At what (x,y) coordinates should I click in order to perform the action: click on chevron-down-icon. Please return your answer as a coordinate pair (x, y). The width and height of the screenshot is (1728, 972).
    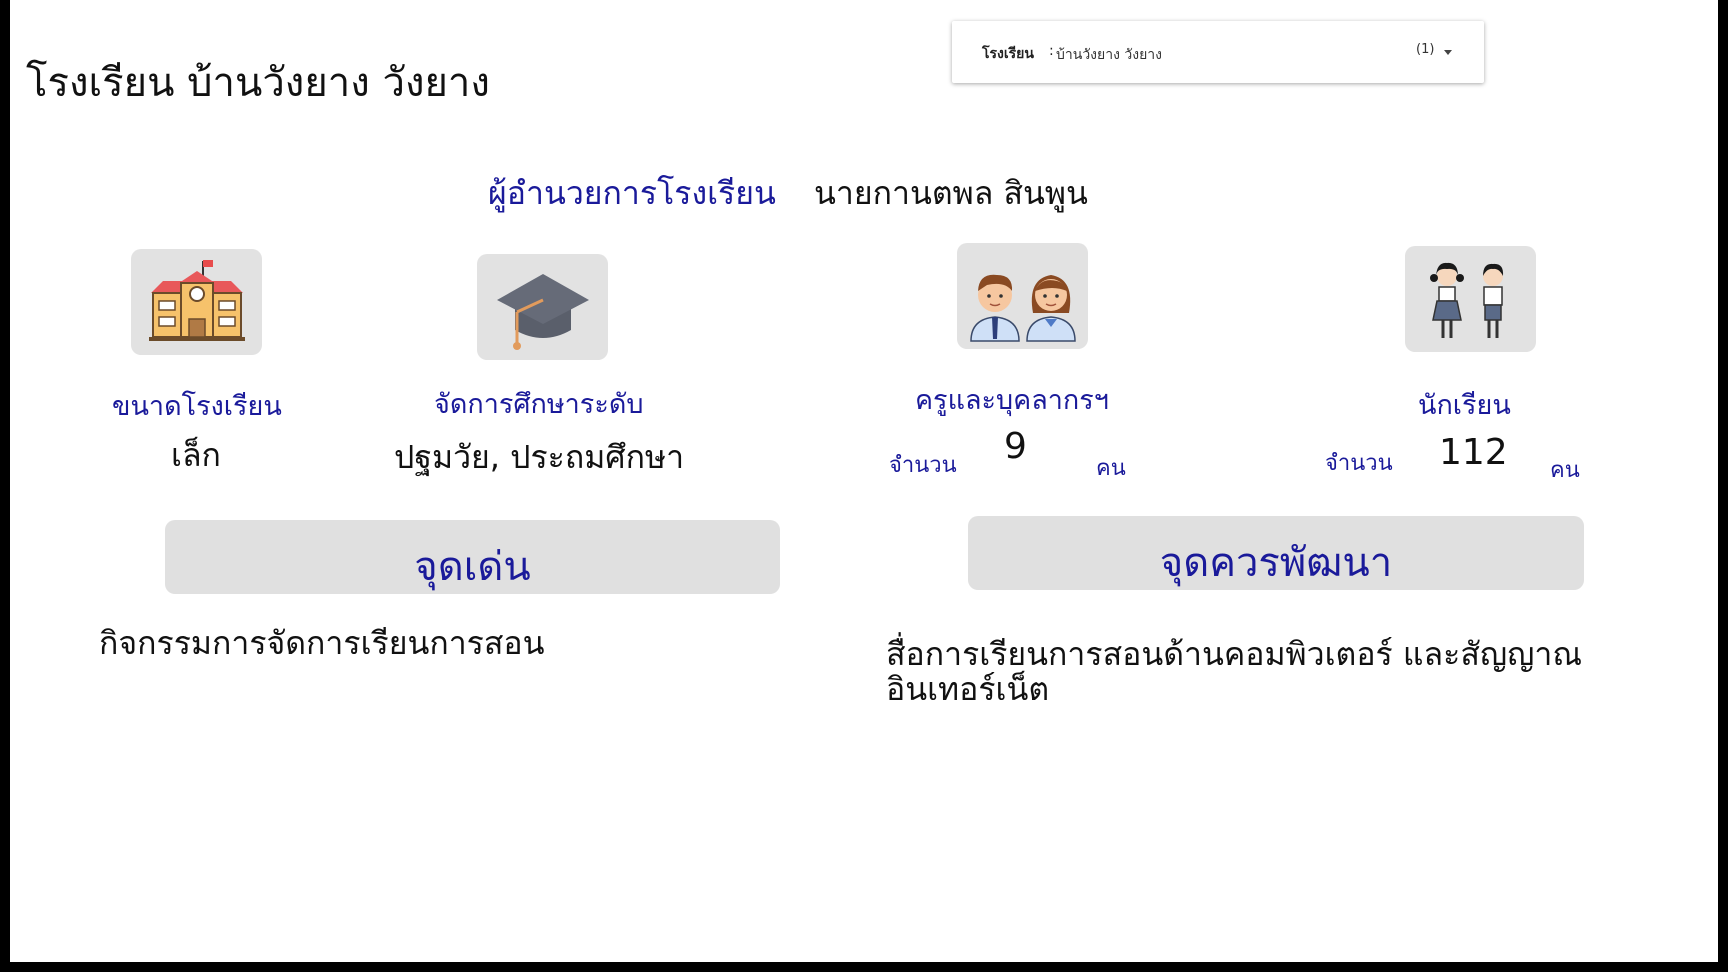
    Looking at the image, I should click on (1448, 52).